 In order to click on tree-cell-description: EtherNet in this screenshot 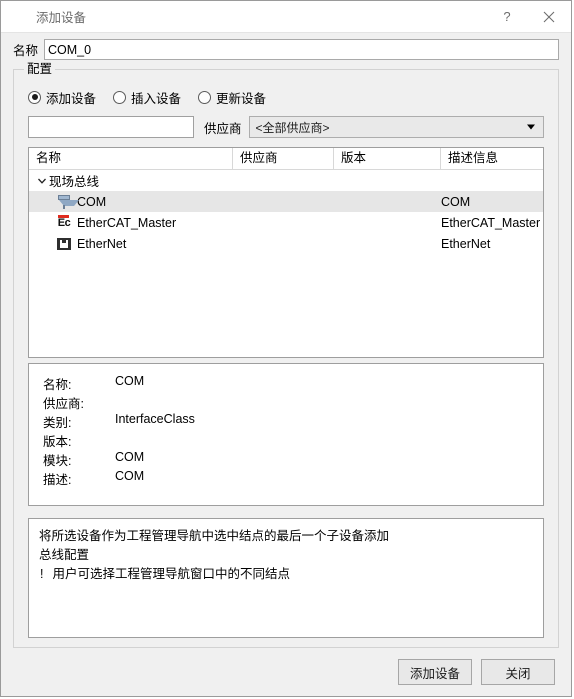, I will do `click(466, 243)`.